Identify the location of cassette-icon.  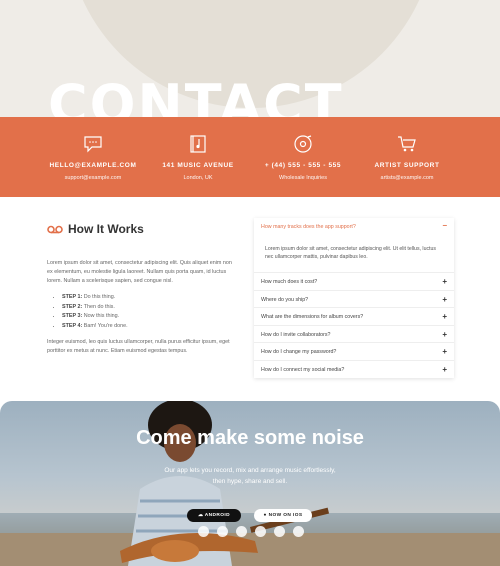
(55, 229).